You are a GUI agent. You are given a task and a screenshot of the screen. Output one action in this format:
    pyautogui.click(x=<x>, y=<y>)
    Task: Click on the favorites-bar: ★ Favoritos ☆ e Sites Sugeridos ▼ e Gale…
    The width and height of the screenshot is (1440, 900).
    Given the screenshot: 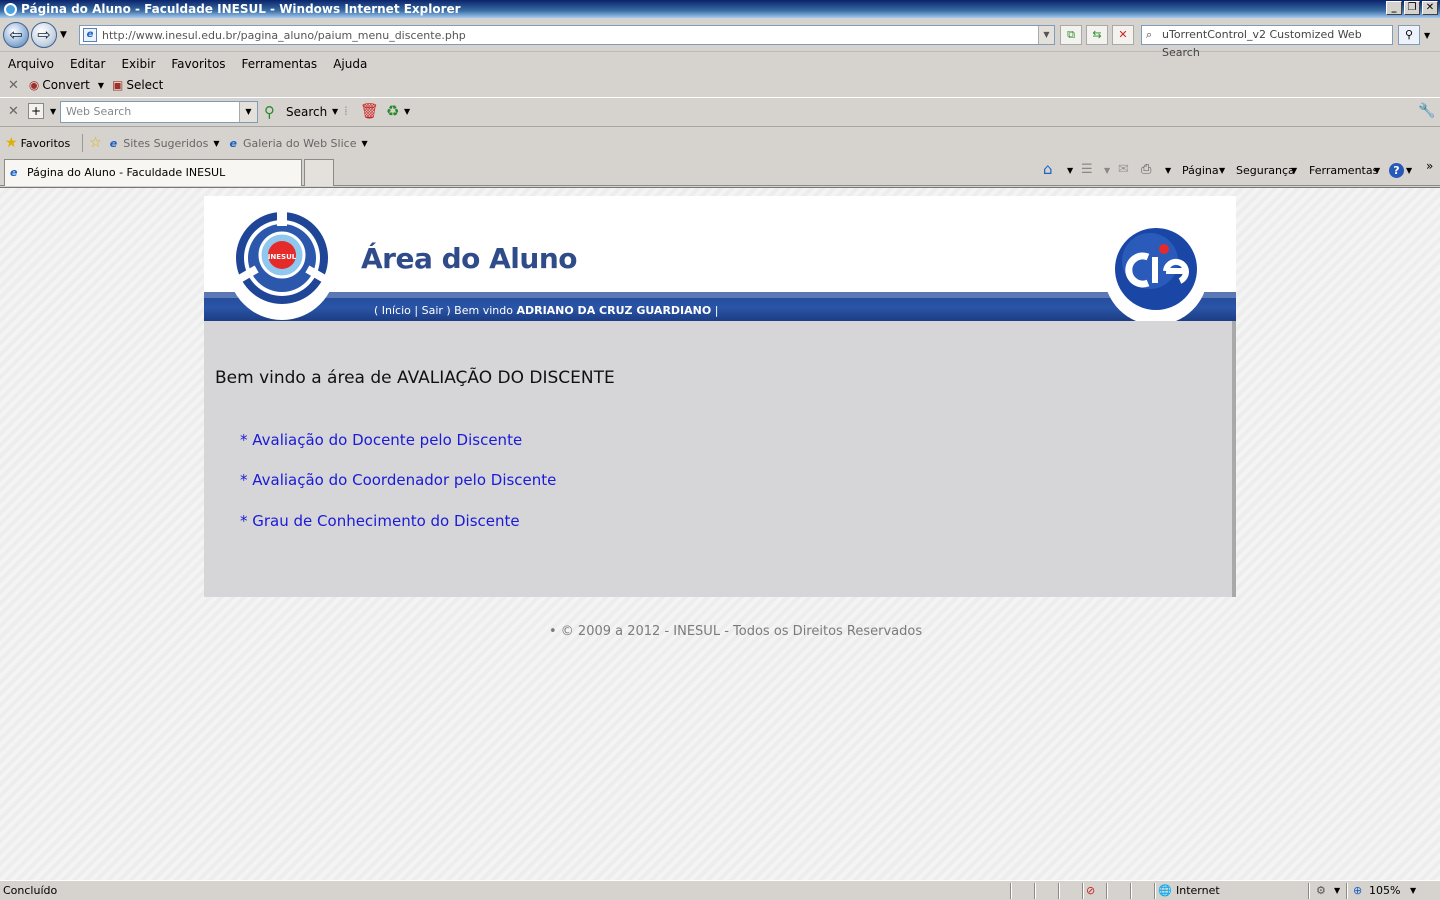 What is the action you would take?
    pyautogui.click(x=720, y=143)
    